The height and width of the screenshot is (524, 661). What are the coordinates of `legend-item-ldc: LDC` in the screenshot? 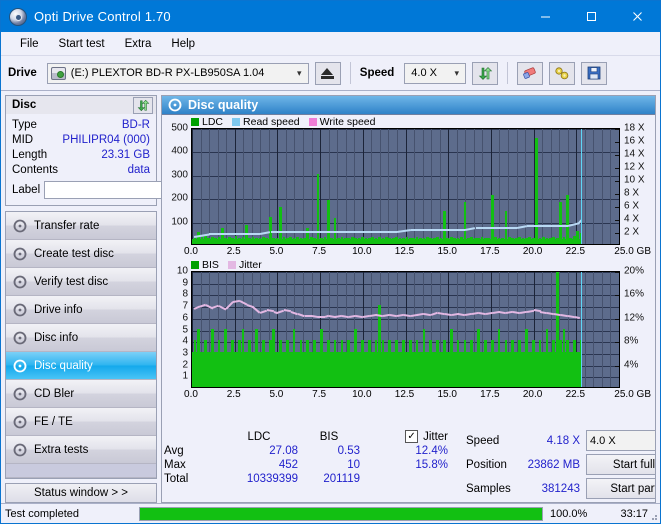 It's located at (207, 122).